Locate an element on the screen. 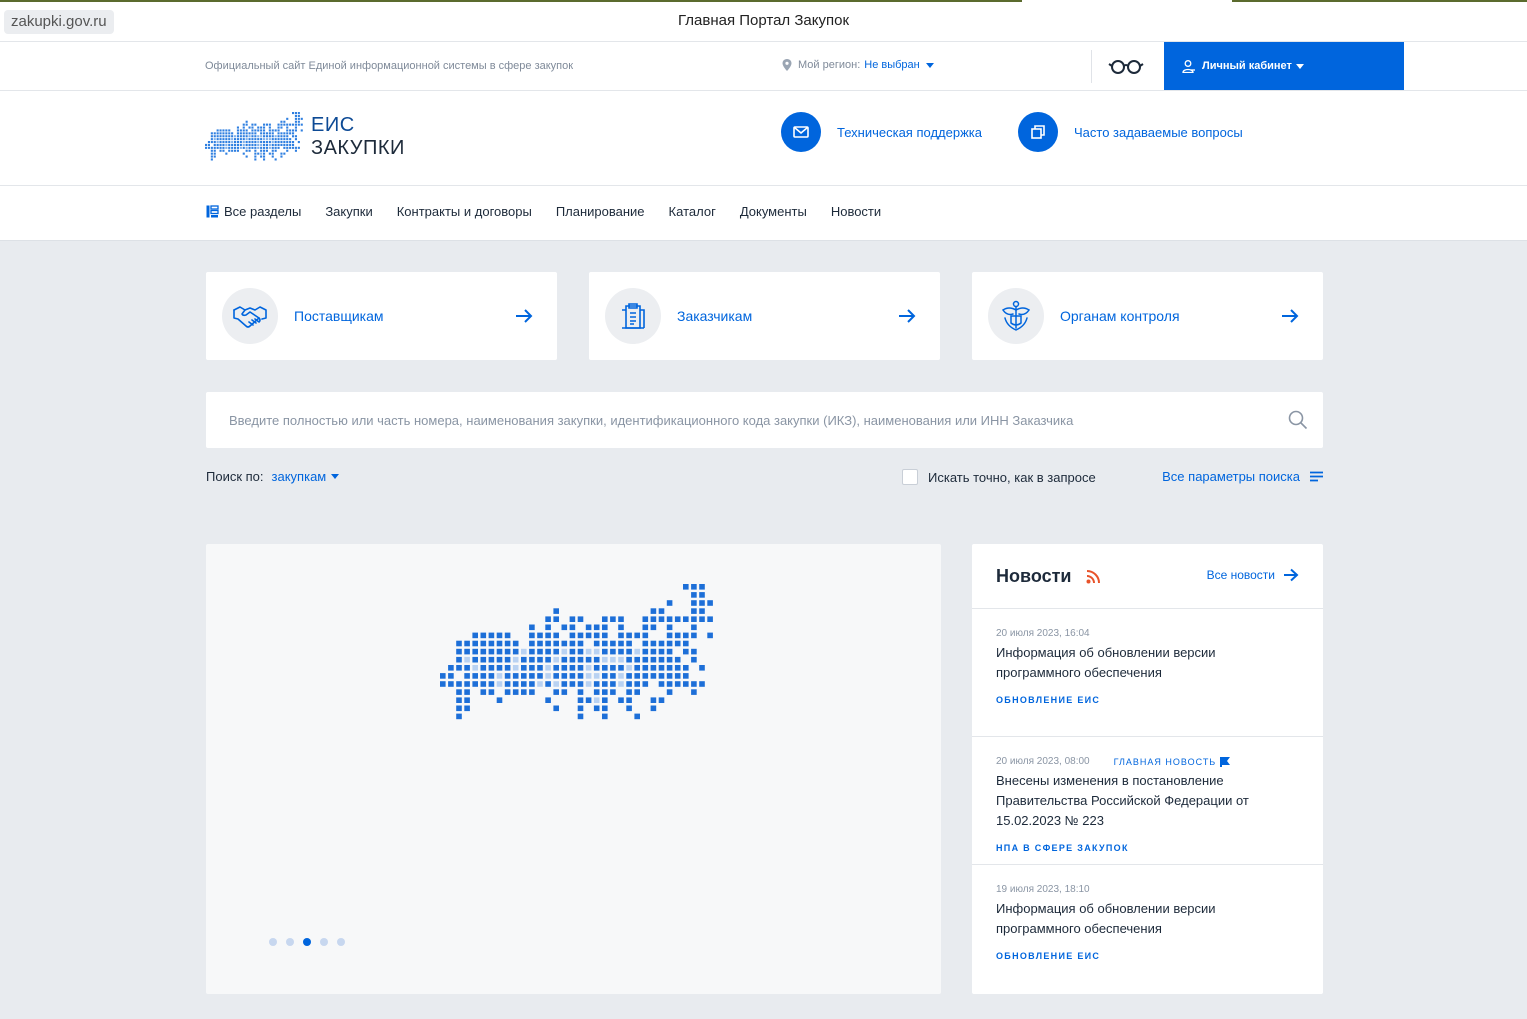  glasses-icon is located at coordinates (1126, 67).